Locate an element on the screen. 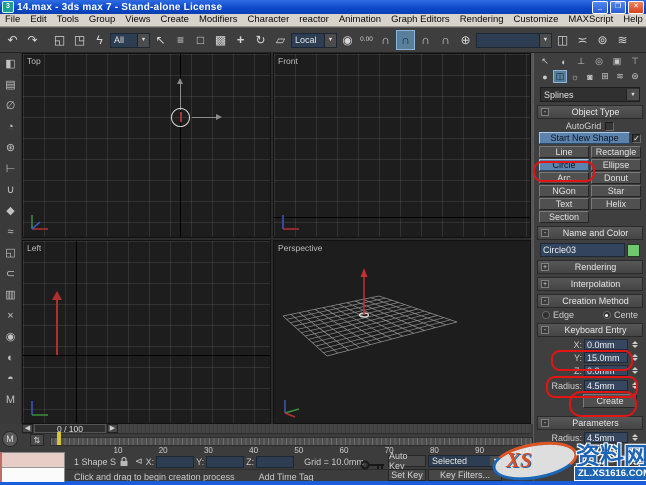 The width and height of the screenshot is (646, 485). close-button: ✕ is located at coordinates (636, 7).